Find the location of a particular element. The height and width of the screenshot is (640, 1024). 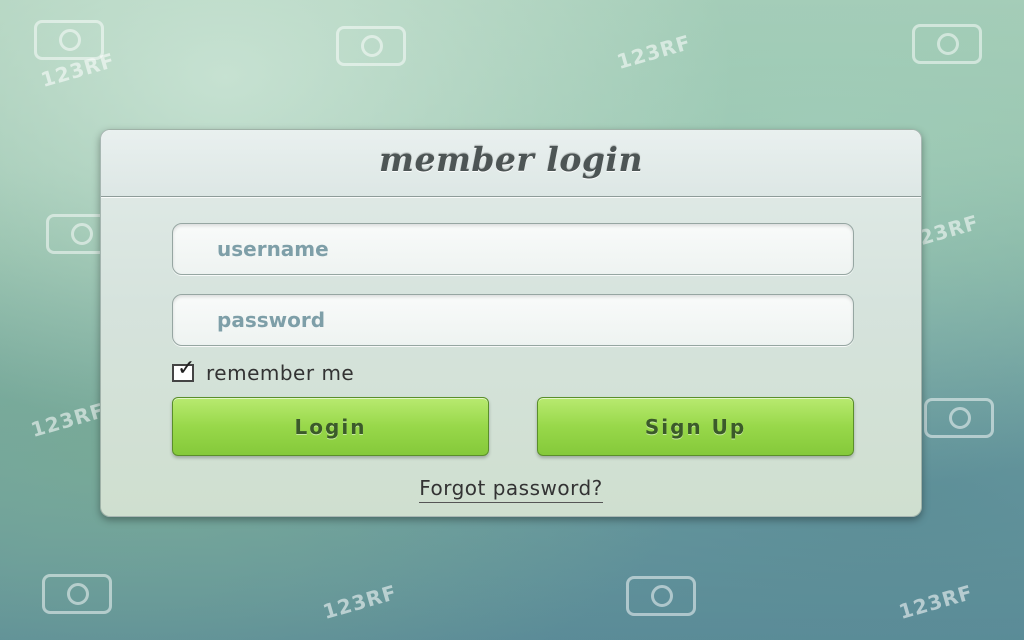

forgot-password-link: Forgot password? is located at coordinates (511, 489).